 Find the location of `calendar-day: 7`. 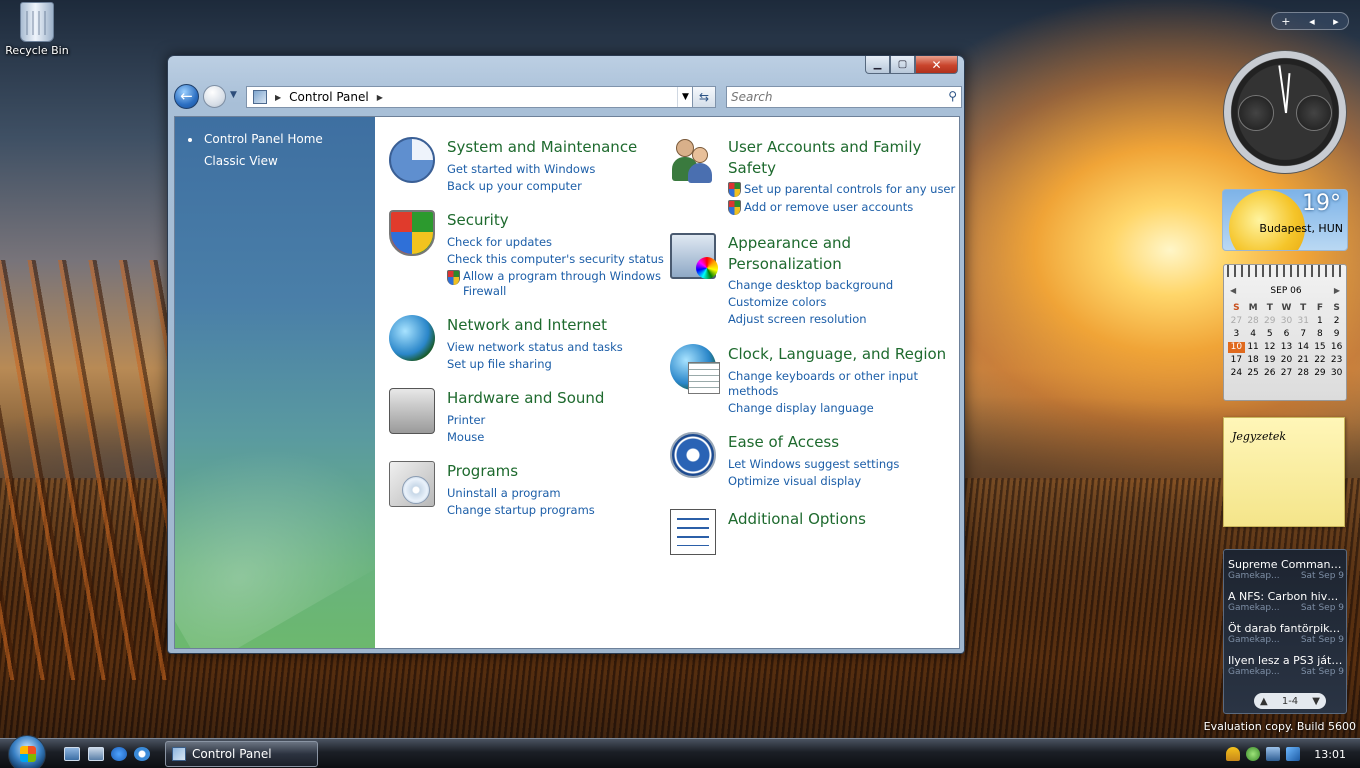

calendar-day: 7 is located at coordinates (1303, 334).